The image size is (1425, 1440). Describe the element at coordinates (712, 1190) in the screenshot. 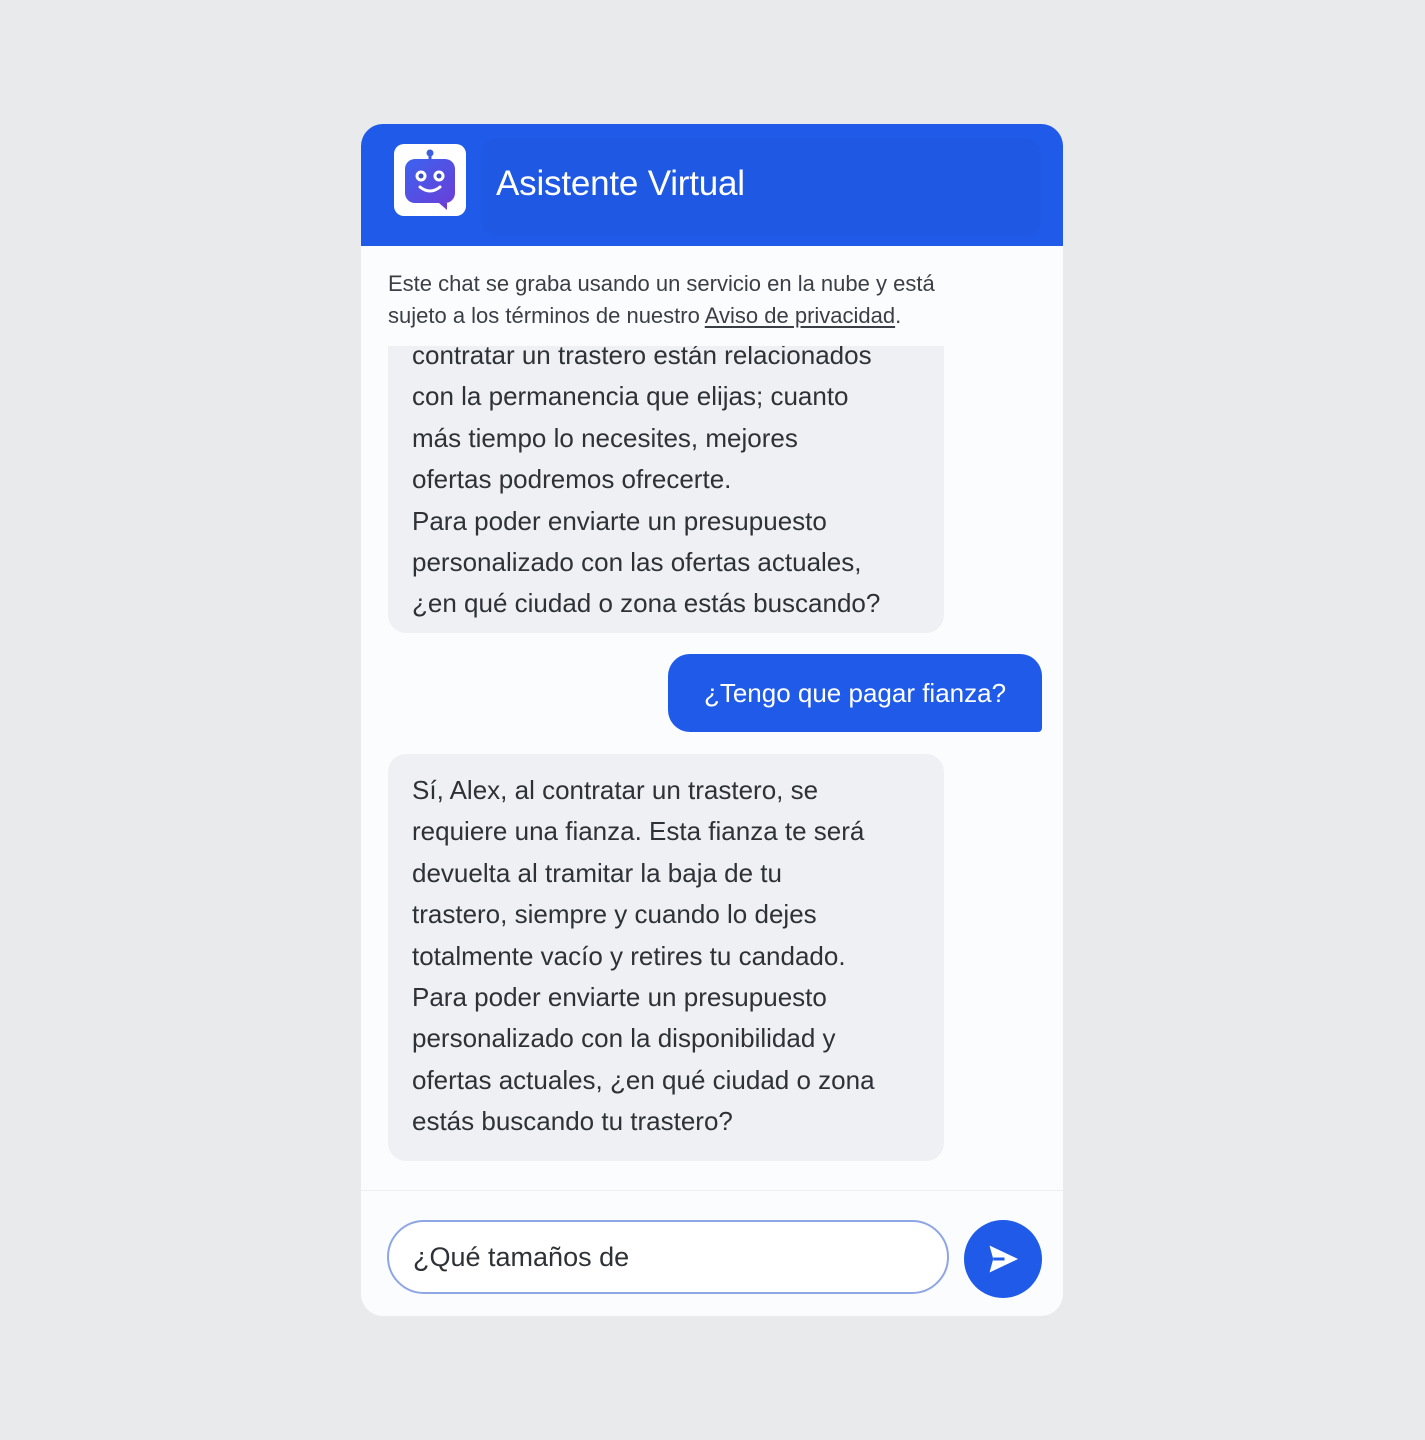

I see `composer-divider` at that location.